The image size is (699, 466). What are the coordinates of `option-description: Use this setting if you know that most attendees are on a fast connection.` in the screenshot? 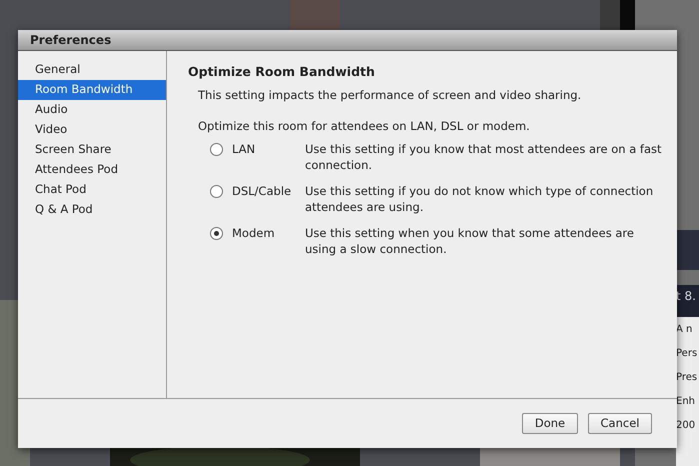 It's located at (483, 157).